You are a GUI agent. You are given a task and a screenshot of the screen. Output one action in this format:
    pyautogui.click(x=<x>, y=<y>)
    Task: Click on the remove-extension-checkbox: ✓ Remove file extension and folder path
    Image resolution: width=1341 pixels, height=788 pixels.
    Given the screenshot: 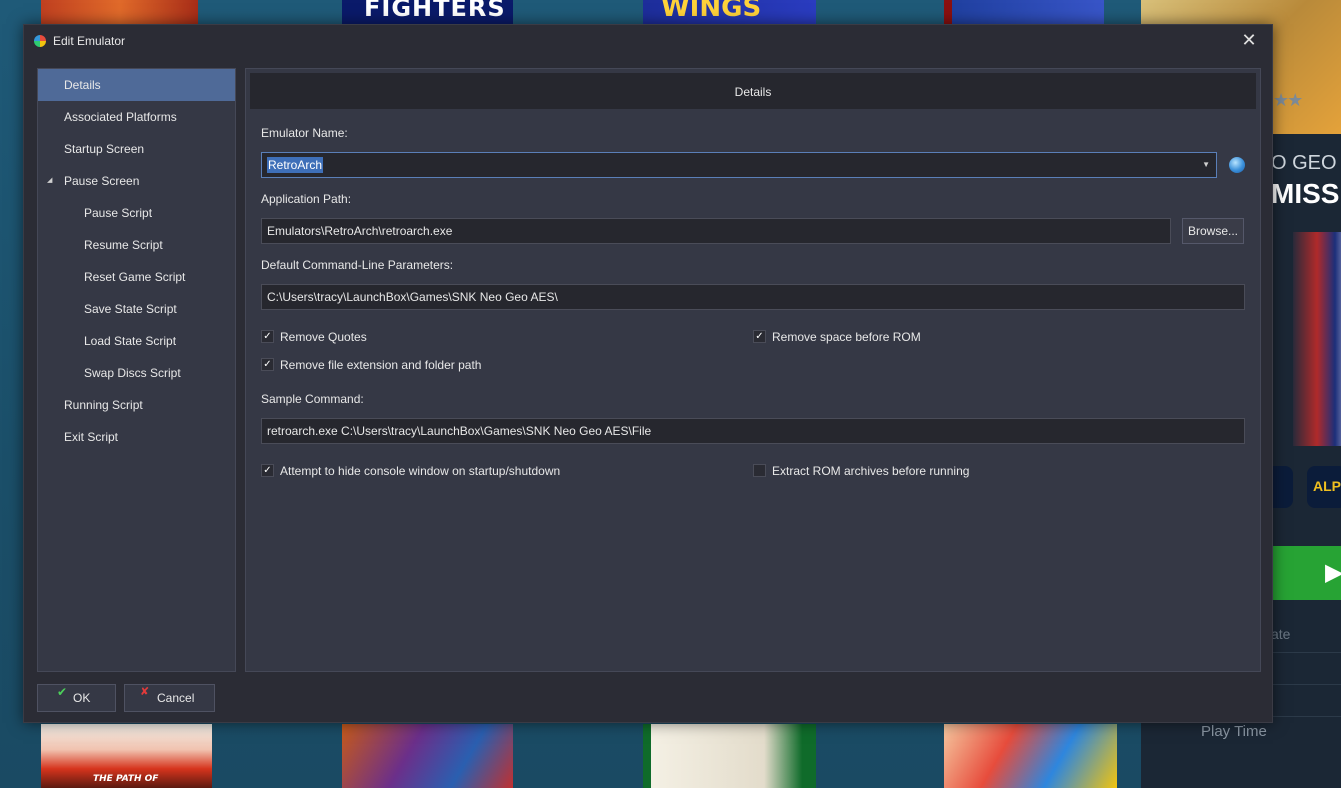 What is the action you would take?
    pyautogui.click(x=391, y=365)
    